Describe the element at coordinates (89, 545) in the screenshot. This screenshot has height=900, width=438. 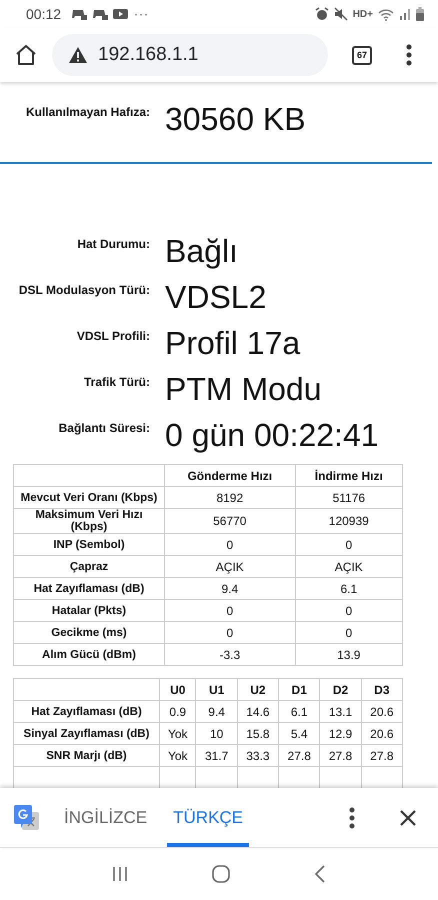
I see `row-header: INP (Sembol)` at that location.